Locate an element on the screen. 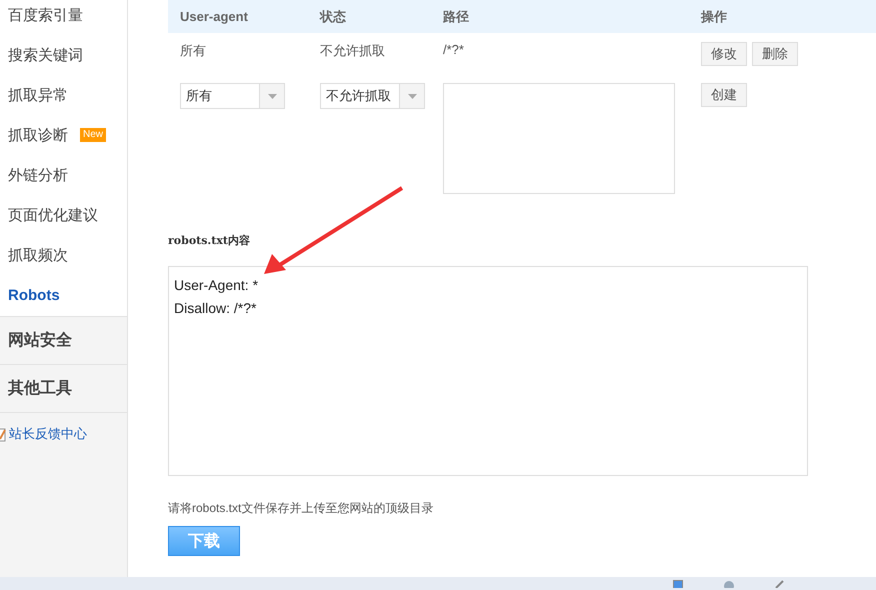  action-button: 修改 is located at coordinates (724, 54).